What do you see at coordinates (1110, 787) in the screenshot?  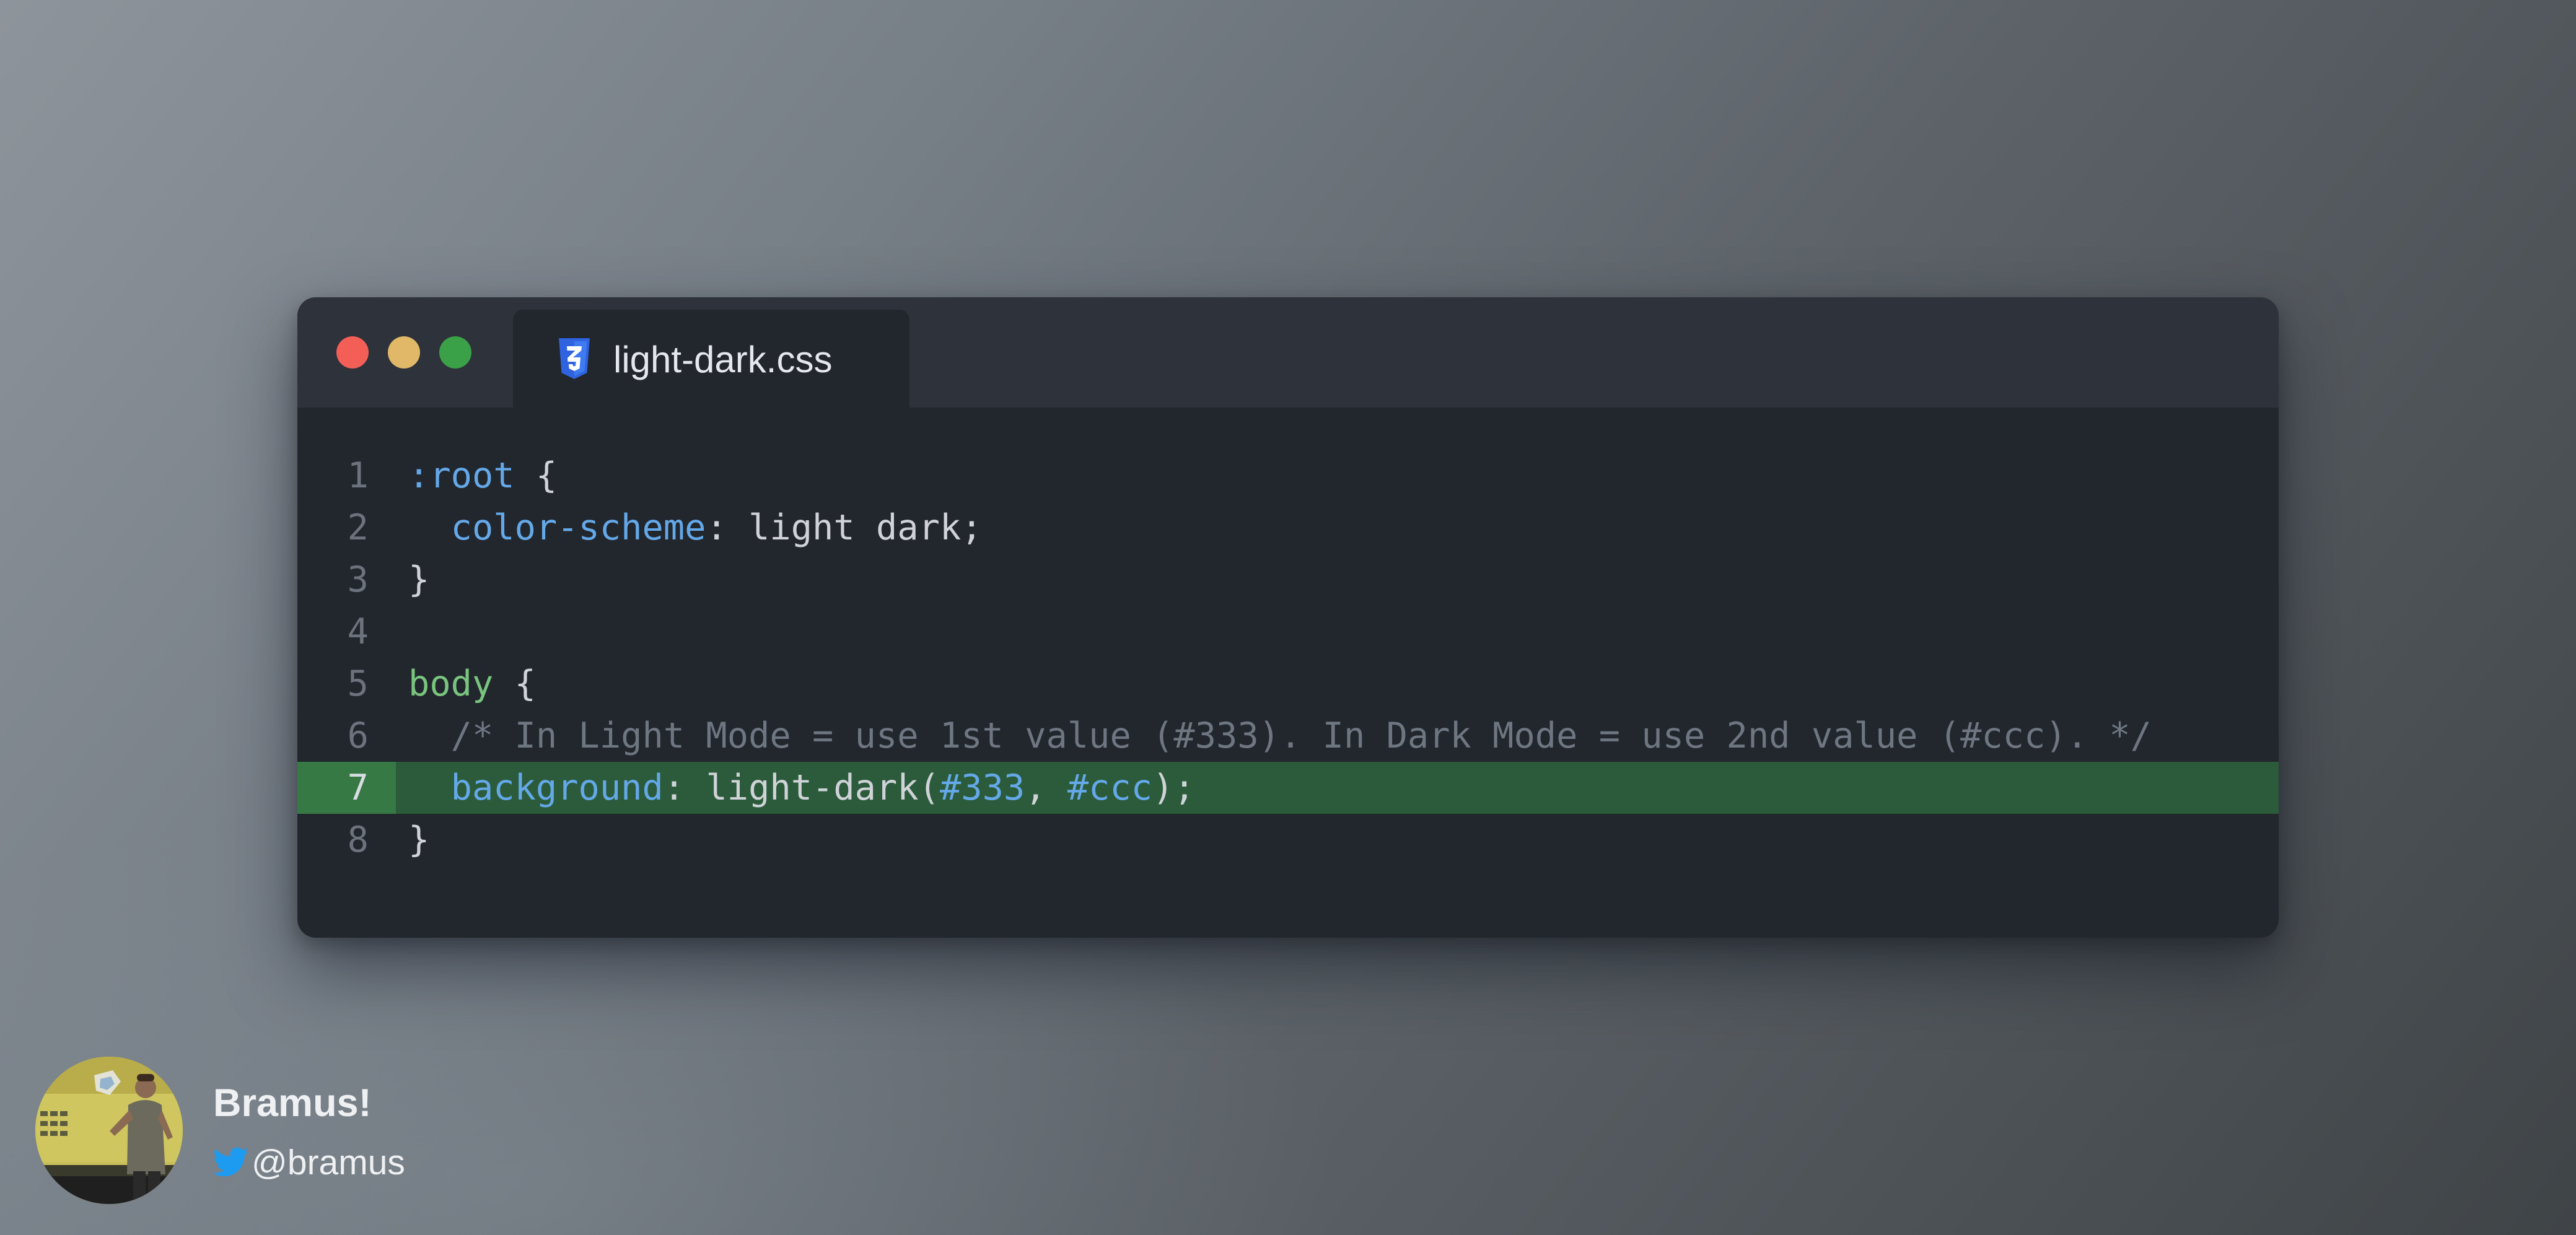 I see `token-hex: #ccc` at bounding box center [1110, 787].